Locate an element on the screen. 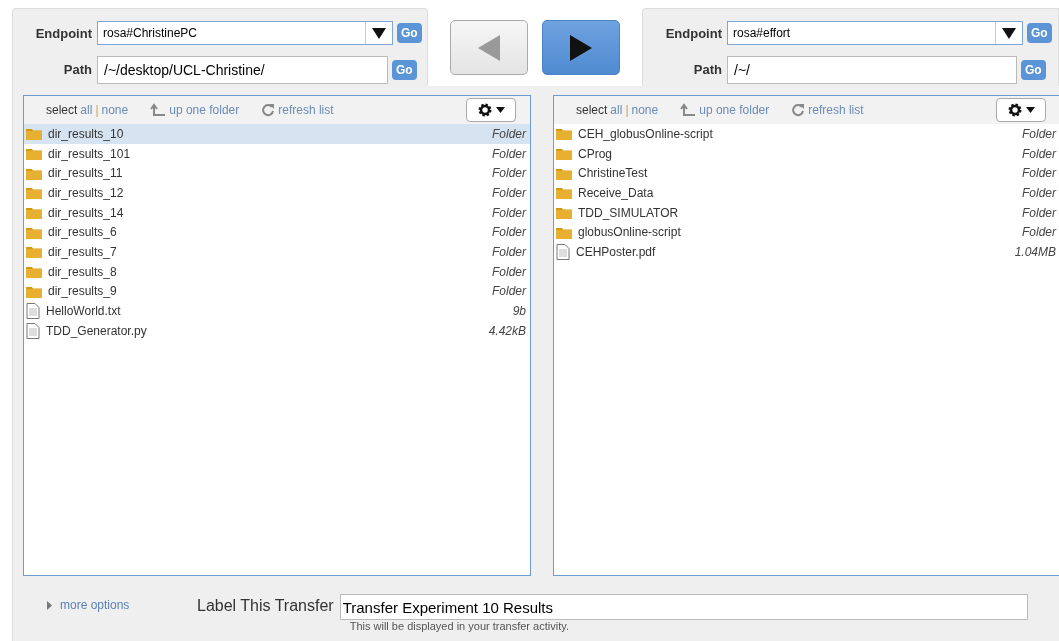 Image resolution: width=1059 pixels, height=641 pixels. file-name: dir_results_11 is located at coordinates (86, 173).